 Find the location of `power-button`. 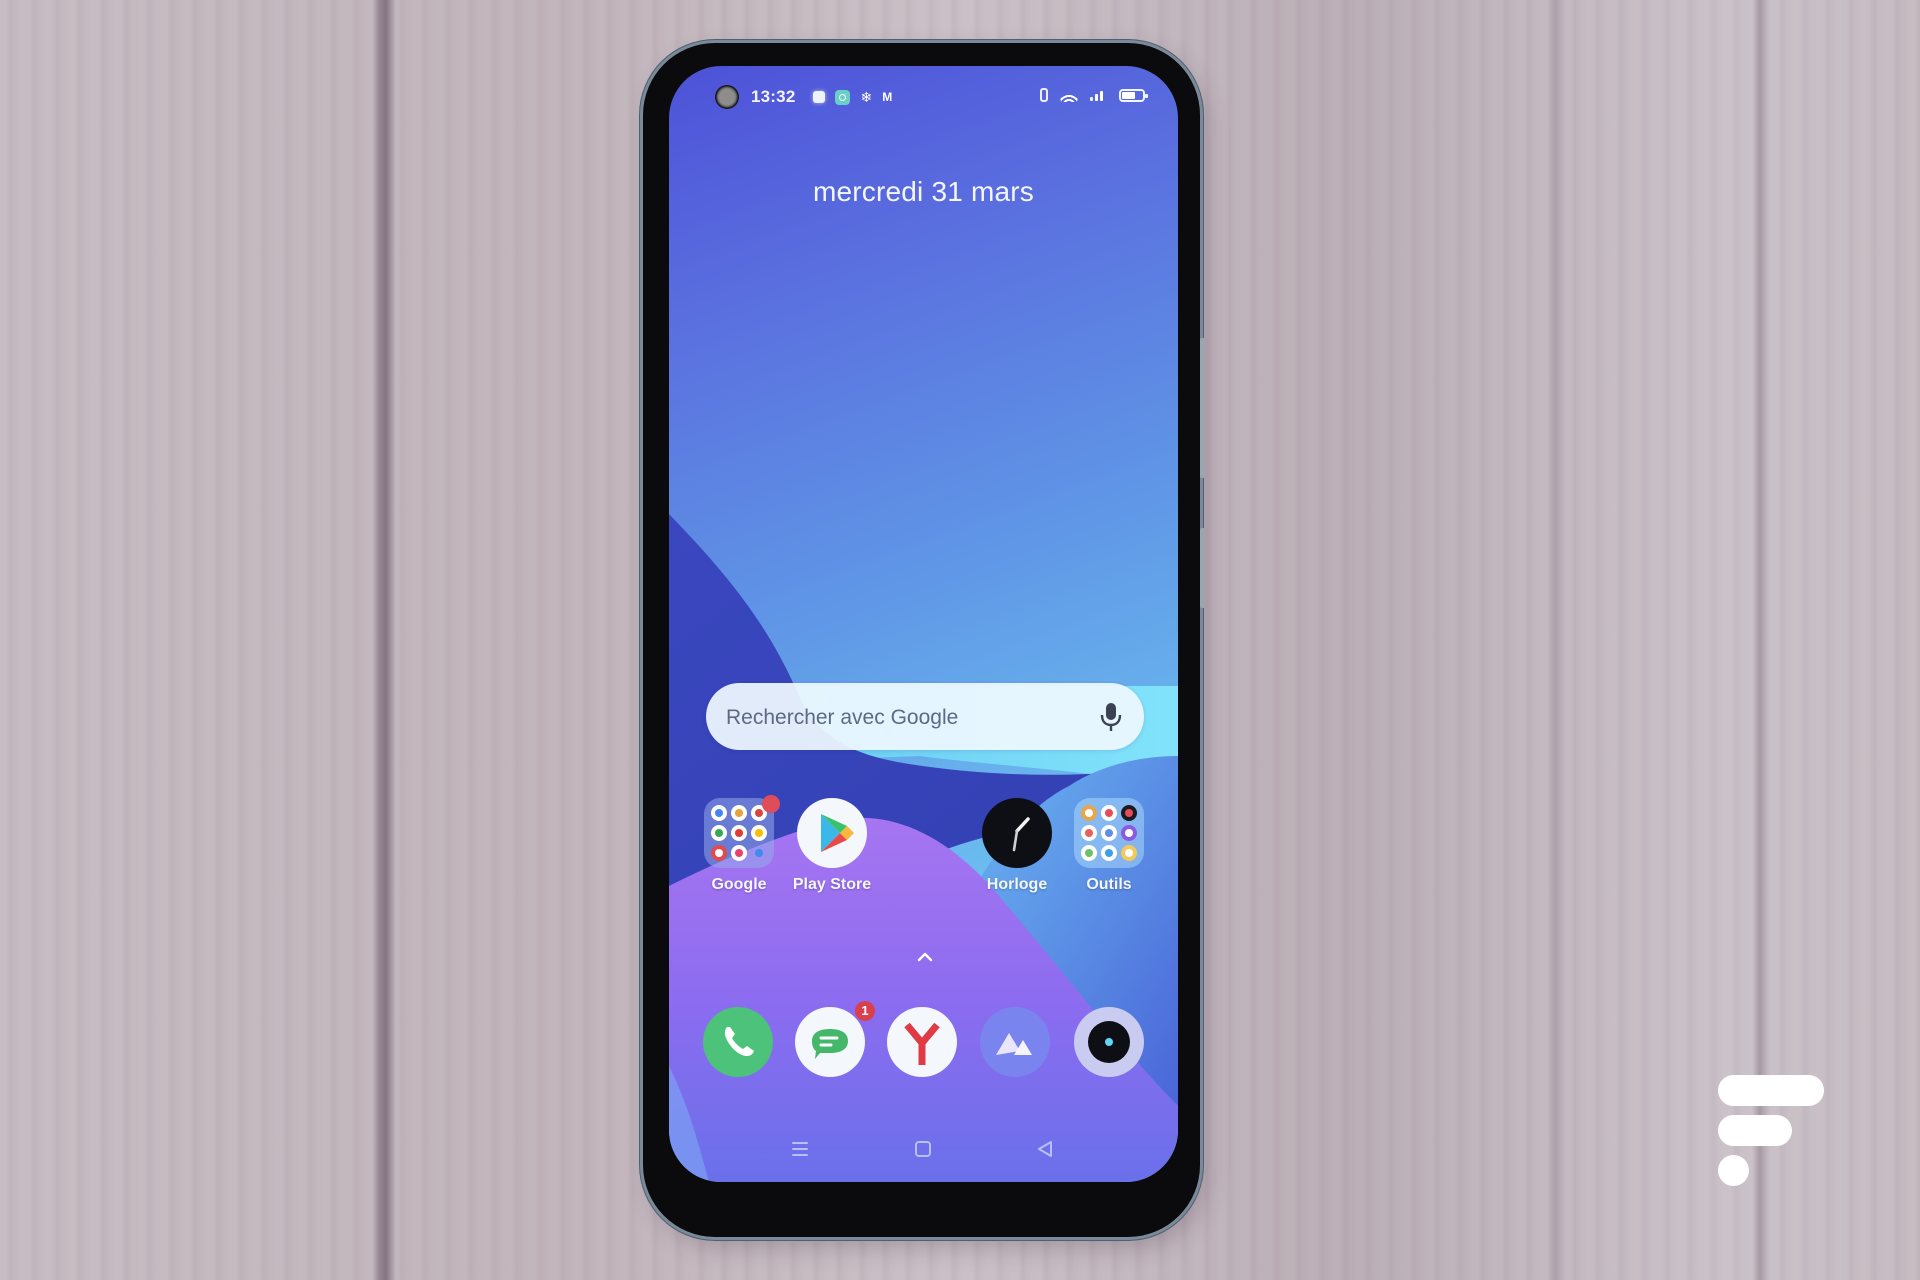

power-button is located at coordinates (1202, 568).